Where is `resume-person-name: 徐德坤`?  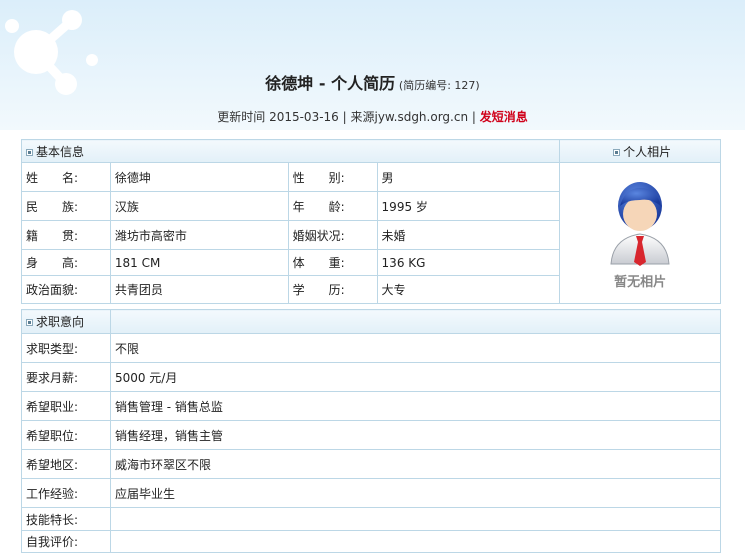 resume-person-name: 徐德坤 is located at coordinates (289, 83).